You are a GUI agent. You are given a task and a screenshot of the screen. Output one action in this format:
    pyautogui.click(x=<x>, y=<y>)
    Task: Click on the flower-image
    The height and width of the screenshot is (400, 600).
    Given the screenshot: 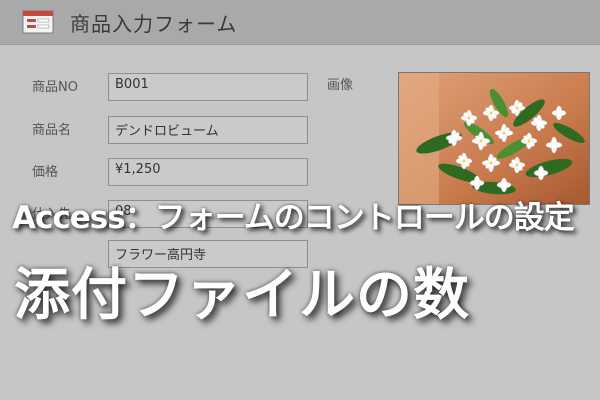 What is the action you would take?
    pyautogui.click(x=494, y=138)
    